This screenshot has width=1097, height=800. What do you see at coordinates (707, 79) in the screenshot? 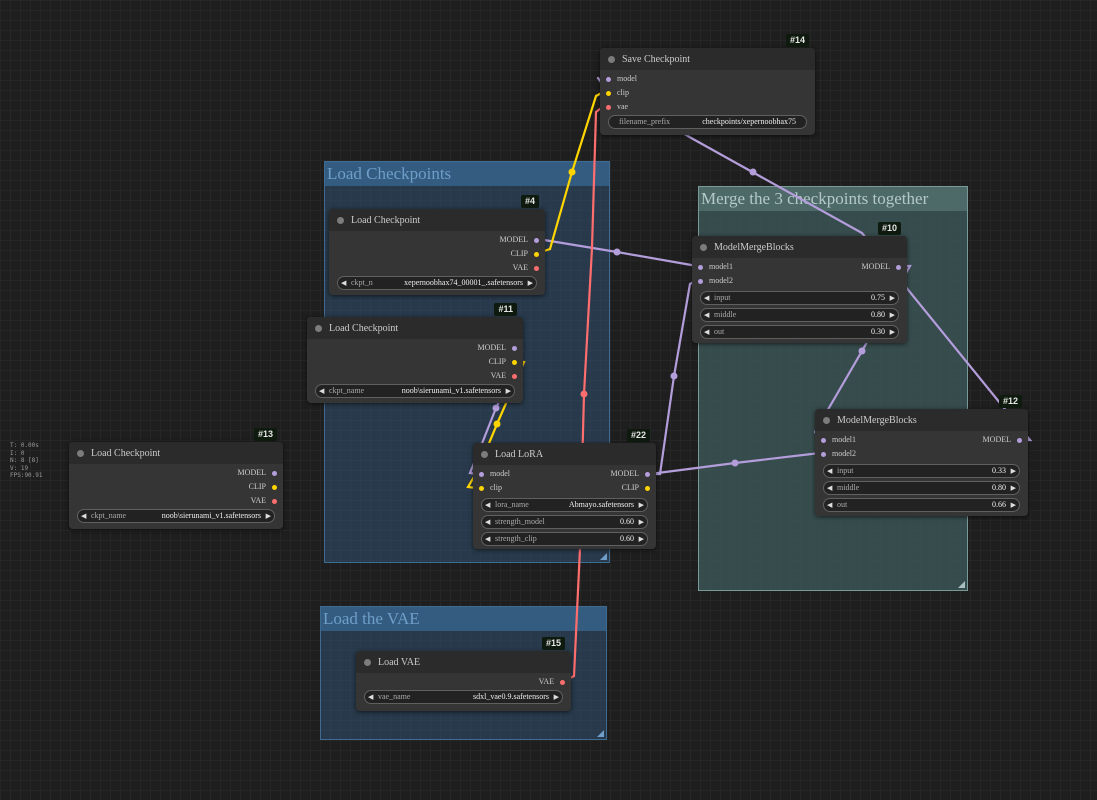
I see `input-slot-model: model` at bounding box center [707, 79].